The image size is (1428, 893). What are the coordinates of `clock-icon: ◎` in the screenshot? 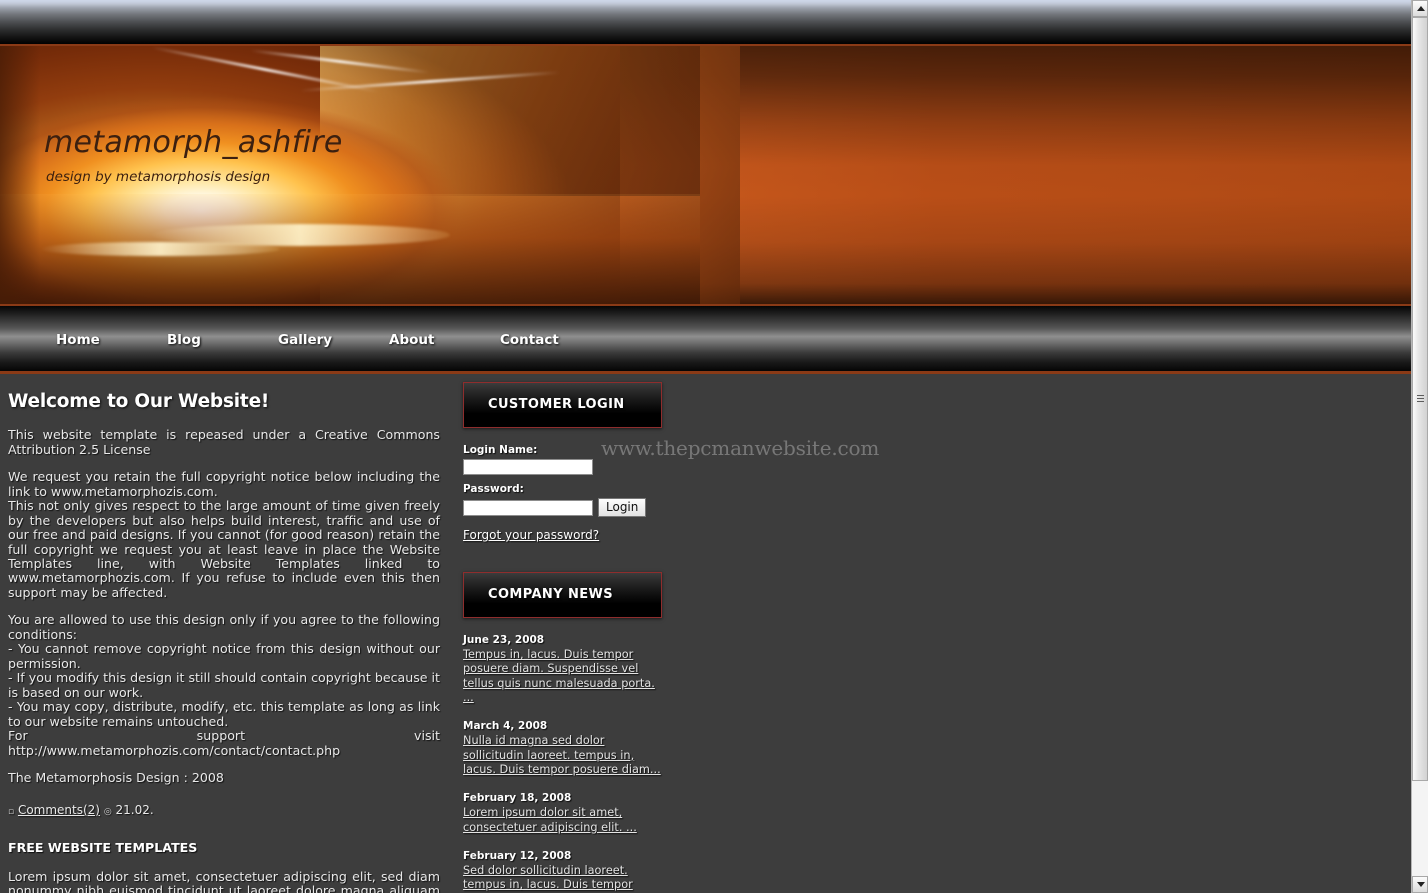 It's located at (107, 811).